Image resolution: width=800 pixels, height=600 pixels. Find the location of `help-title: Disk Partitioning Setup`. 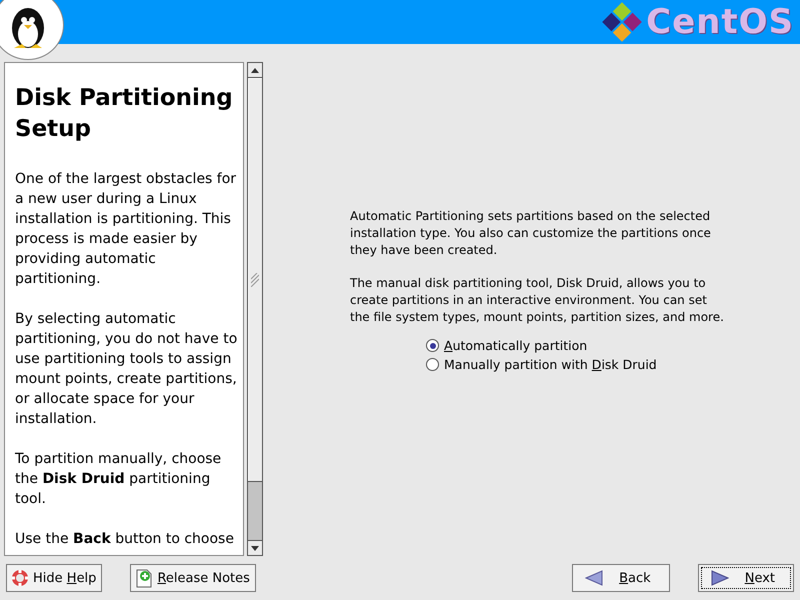

help-title: Disk Partitioning Setup is located at coordinates (124, 114).